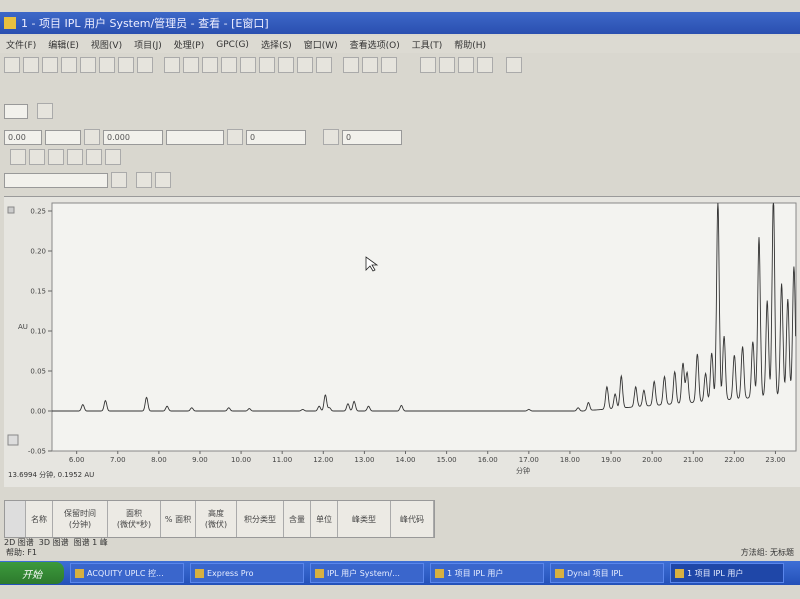  Describe the element at coordinates (323, 460) in the screenshot. I see `x-tick-label: 12.00` at that location.